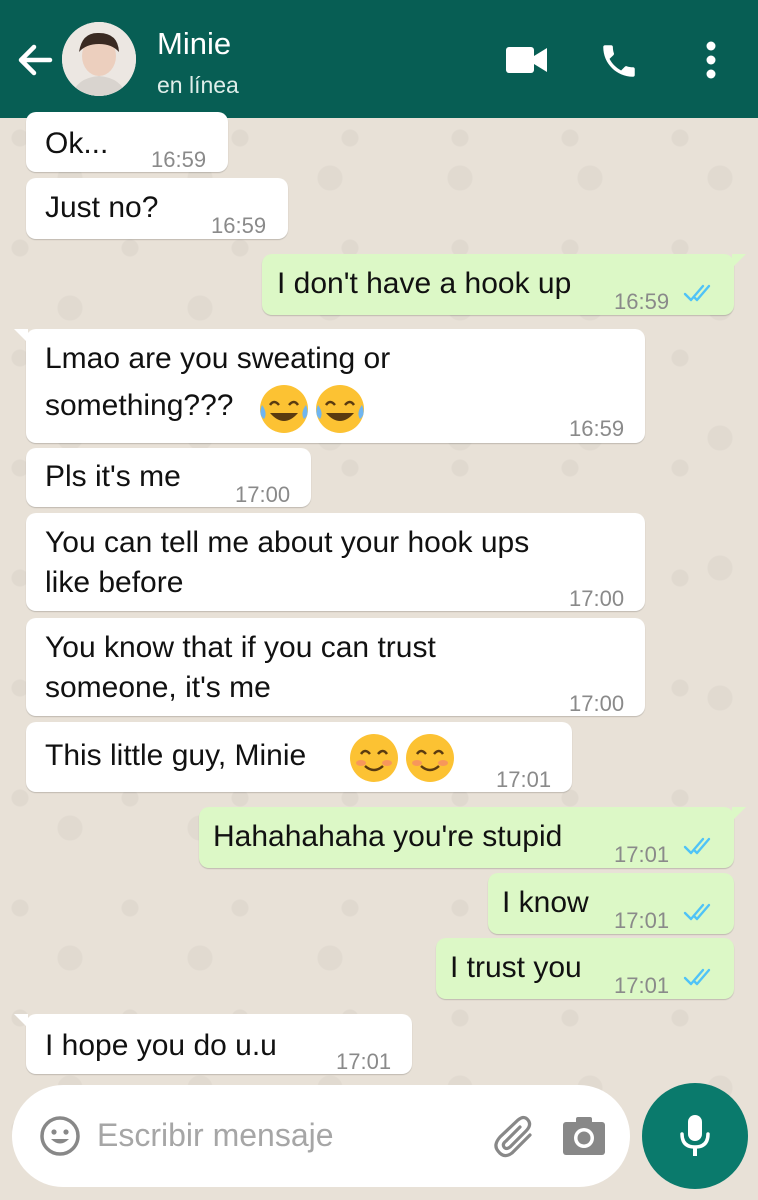 The image size is (758, 1200). I want to click on chat-header: Minie en línea, so click(379, 59).